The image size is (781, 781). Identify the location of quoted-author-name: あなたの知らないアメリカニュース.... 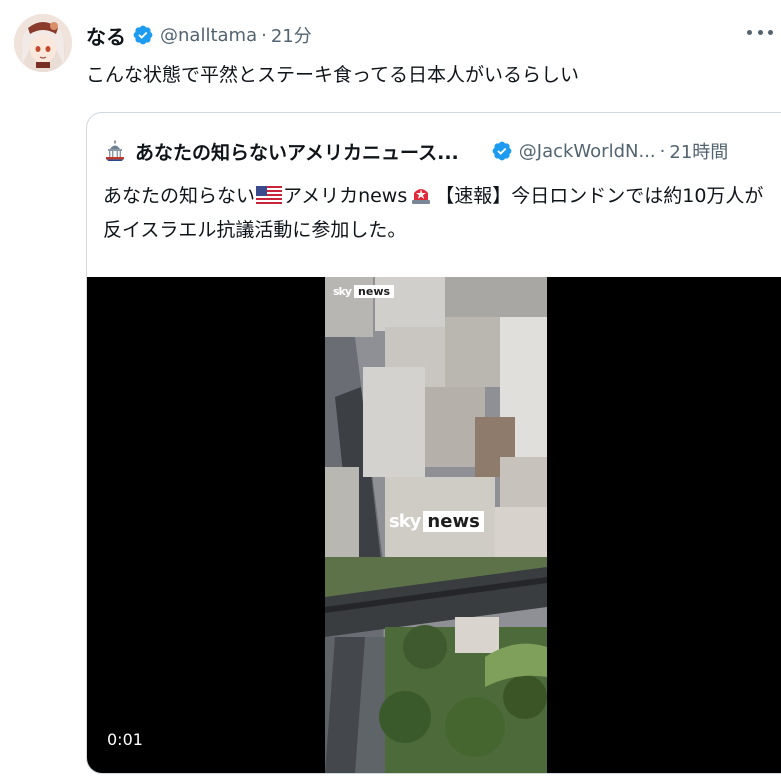
(297, 151).